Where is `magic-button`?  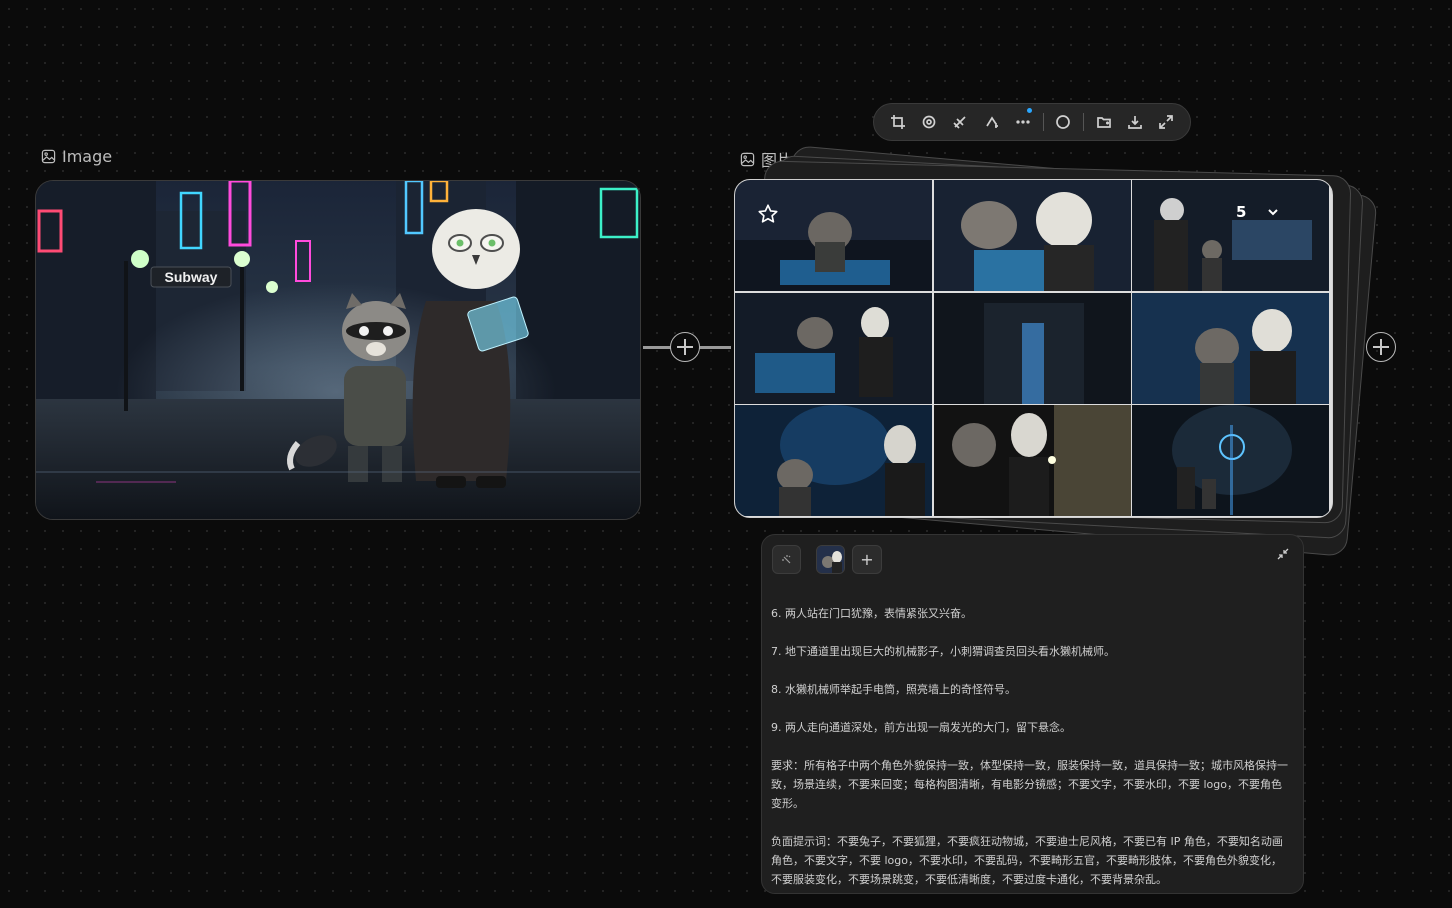 magic-button is located at coordinates (786, 559).